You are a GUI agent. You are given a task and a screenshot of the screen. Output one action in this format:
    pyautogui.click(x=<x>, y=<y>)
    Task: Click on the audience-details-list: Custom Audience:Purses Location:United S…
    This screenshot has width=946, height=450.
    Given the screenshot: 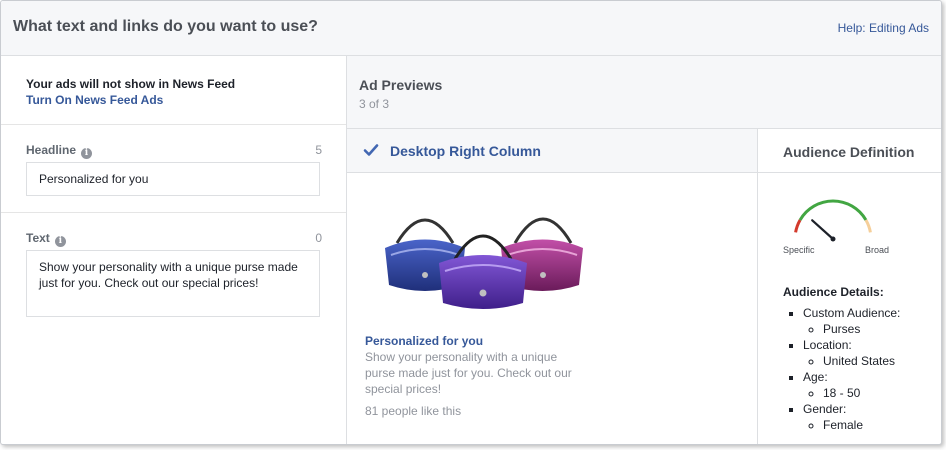 What is the action you would take?
    pyautogui.click(x=841, y=369)
    